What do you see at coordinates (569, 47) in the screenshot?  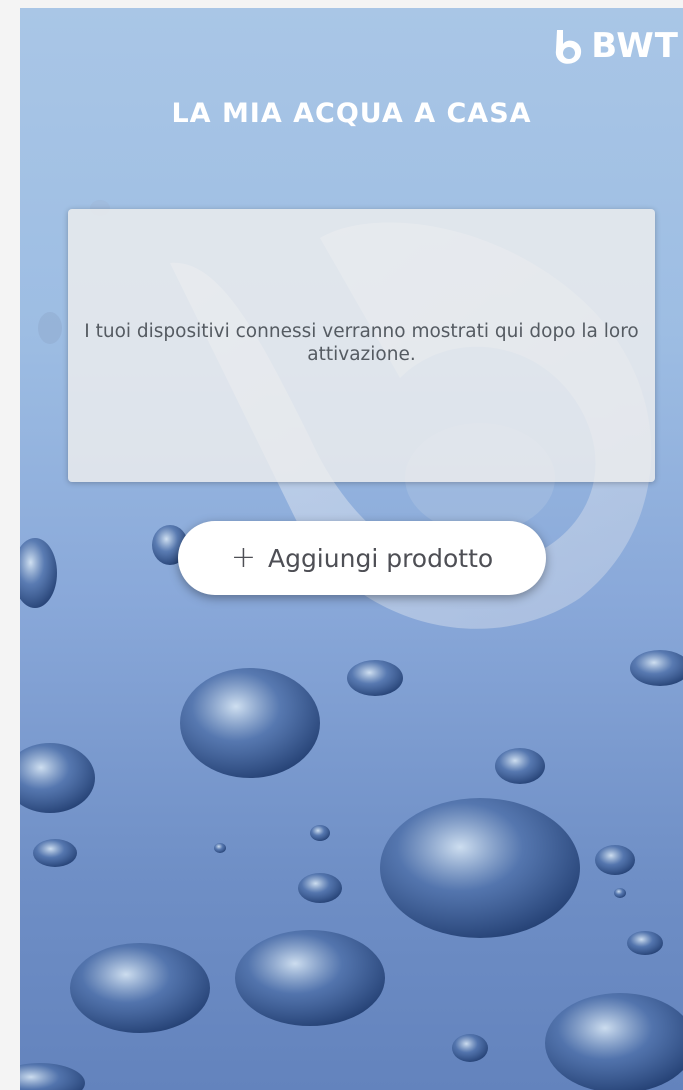 I see `bwt-drop-icon` at bounding box center [569, 47].